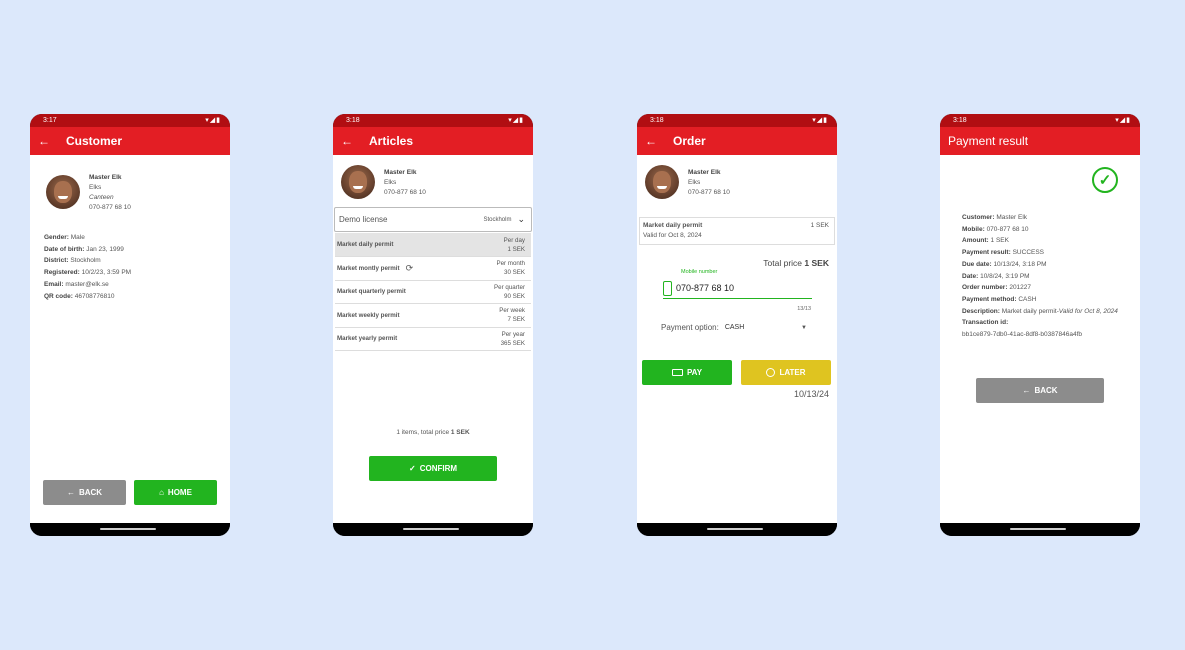 This screenshot has width=1185, height=650. Describe the element at coordinates (705, 288) in the screenshot. I see `mobile-input: 070-877 68 10` at that location.